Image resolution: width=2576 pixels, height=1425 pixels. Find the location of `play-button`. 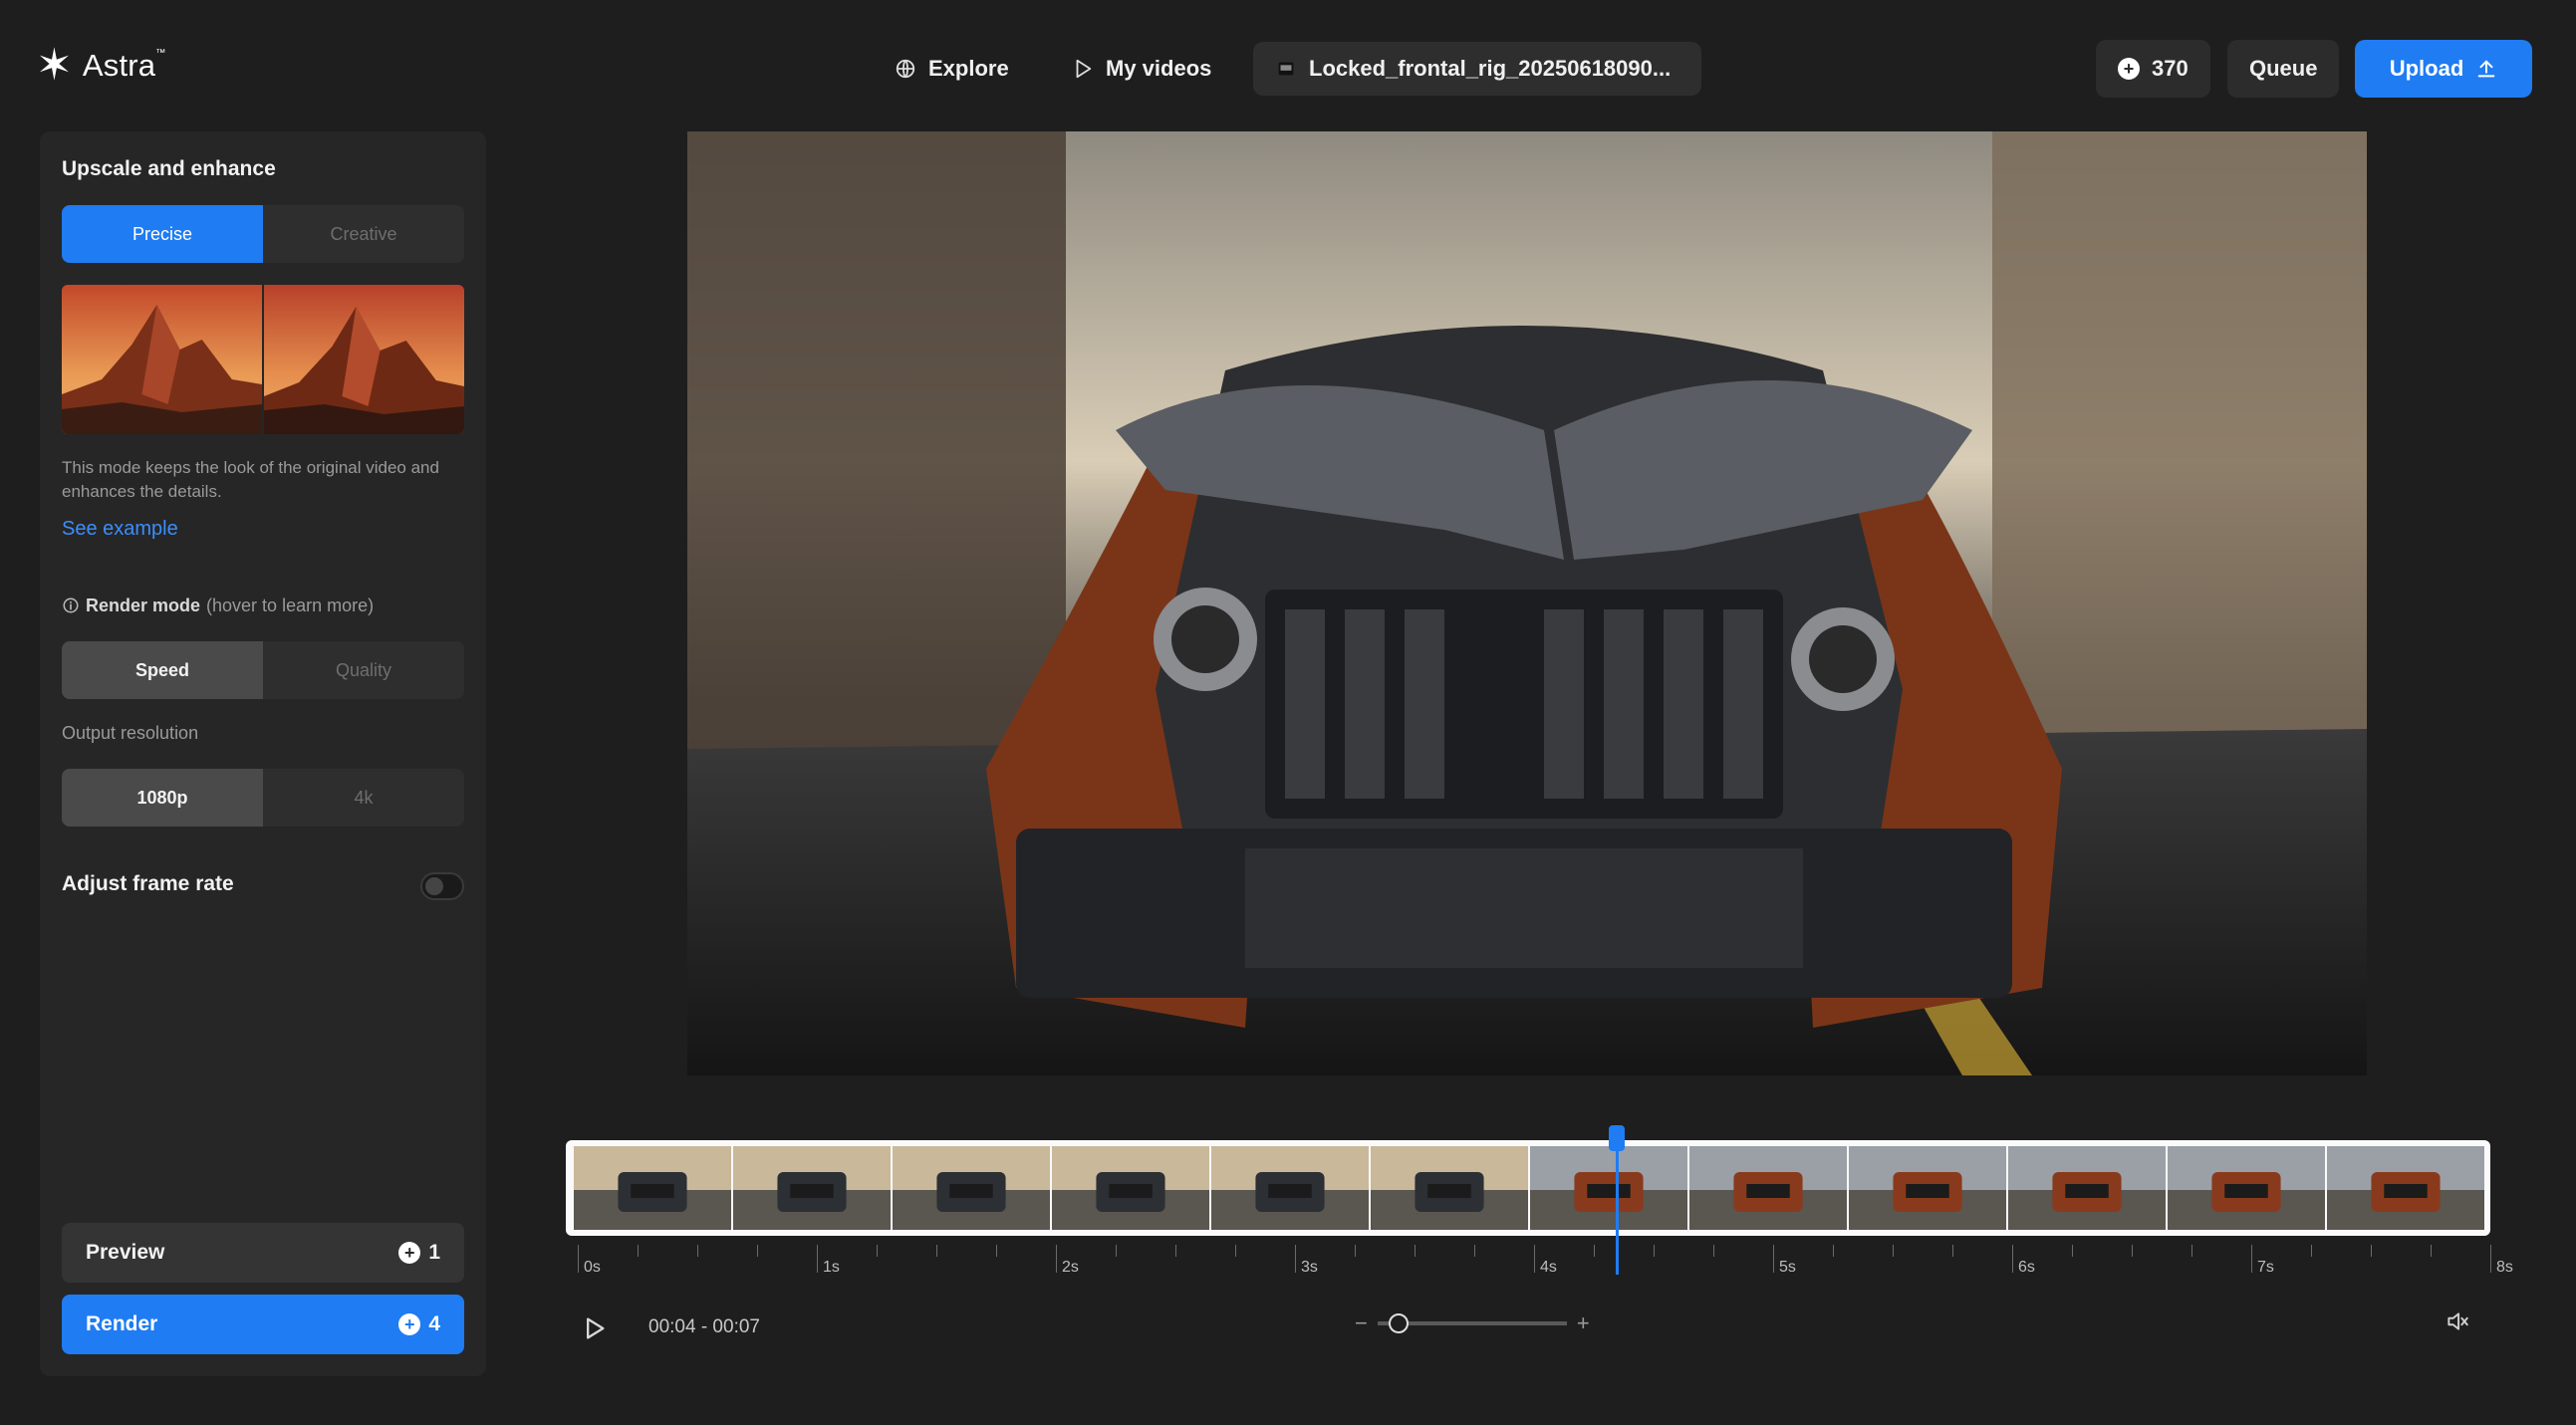

play-button is located at coordinates (594, 1330).